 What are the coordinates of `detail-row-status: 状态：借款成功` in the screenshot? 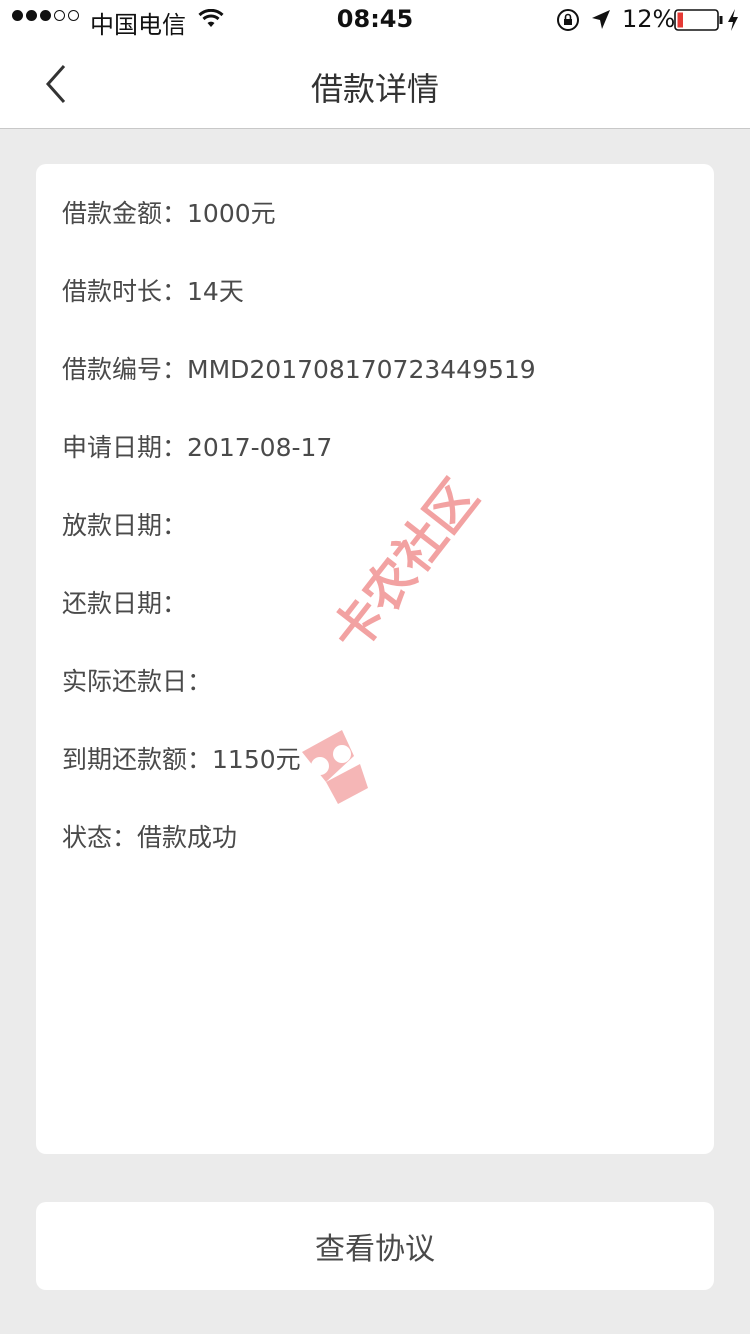 It's located at (149, 836).